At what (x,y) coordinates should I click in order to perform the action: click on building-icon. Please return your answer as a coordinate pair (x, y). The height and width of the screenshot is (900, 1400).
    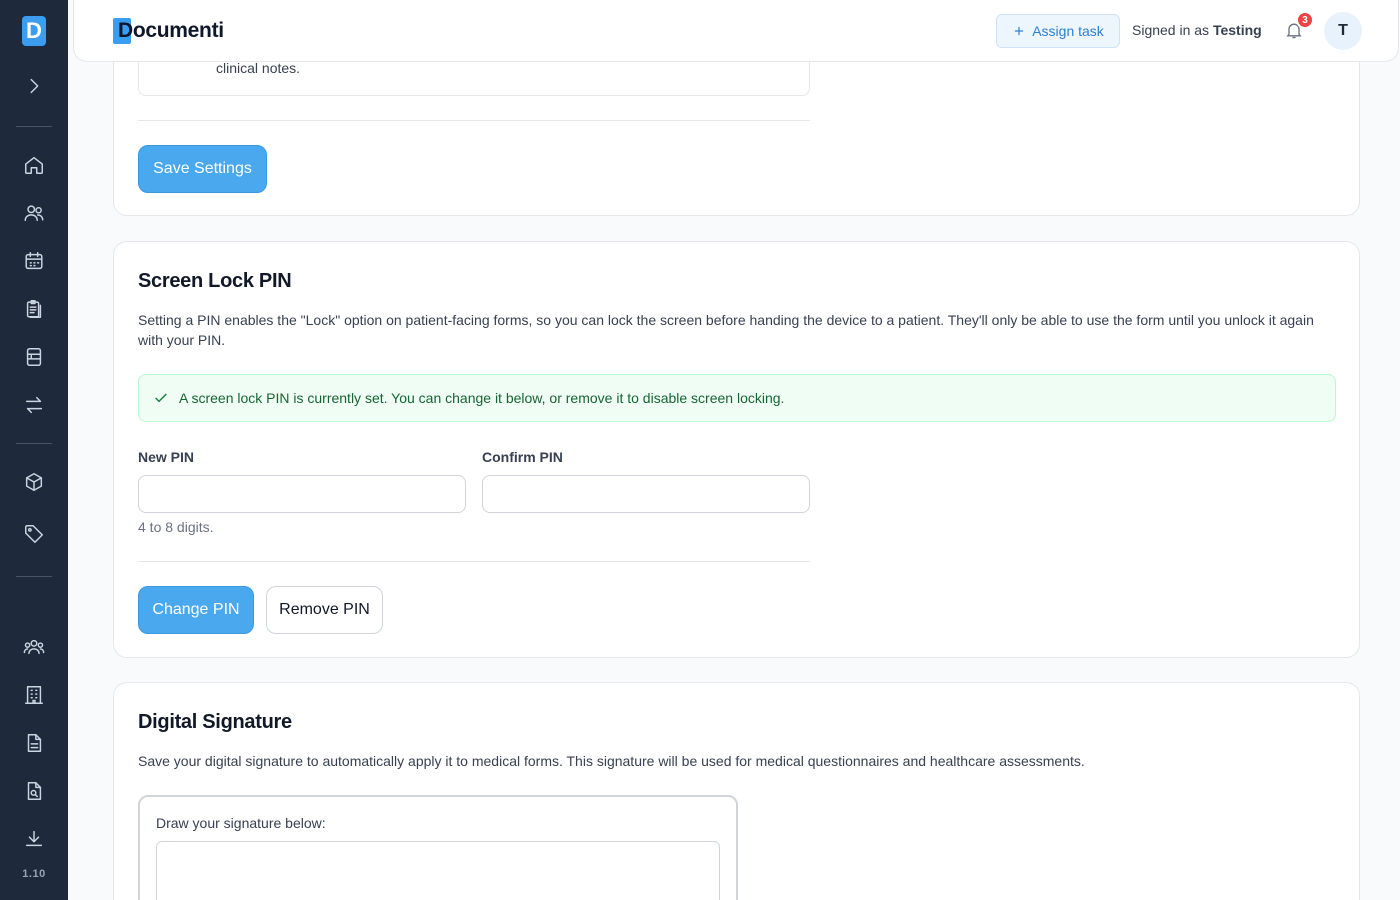
    Looking at the image, I should click on (34, 695).